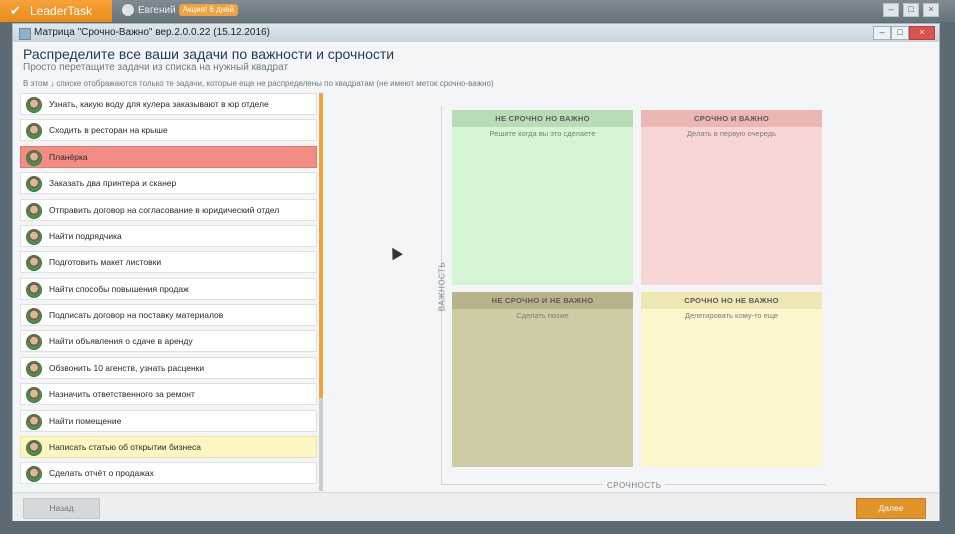  What do you see at coordinates (85, 236) in the screenshot?
I see `task-label: Найти подрядчика` at bounding box center [85, 236].